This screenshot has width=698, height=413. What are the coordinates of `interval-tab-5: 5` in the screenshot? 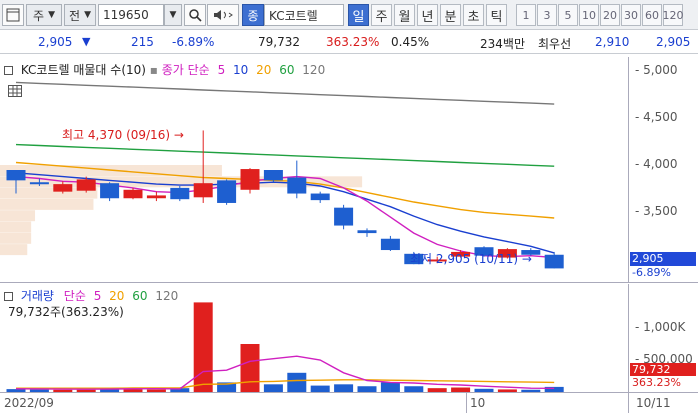 It's located at (568, 15).